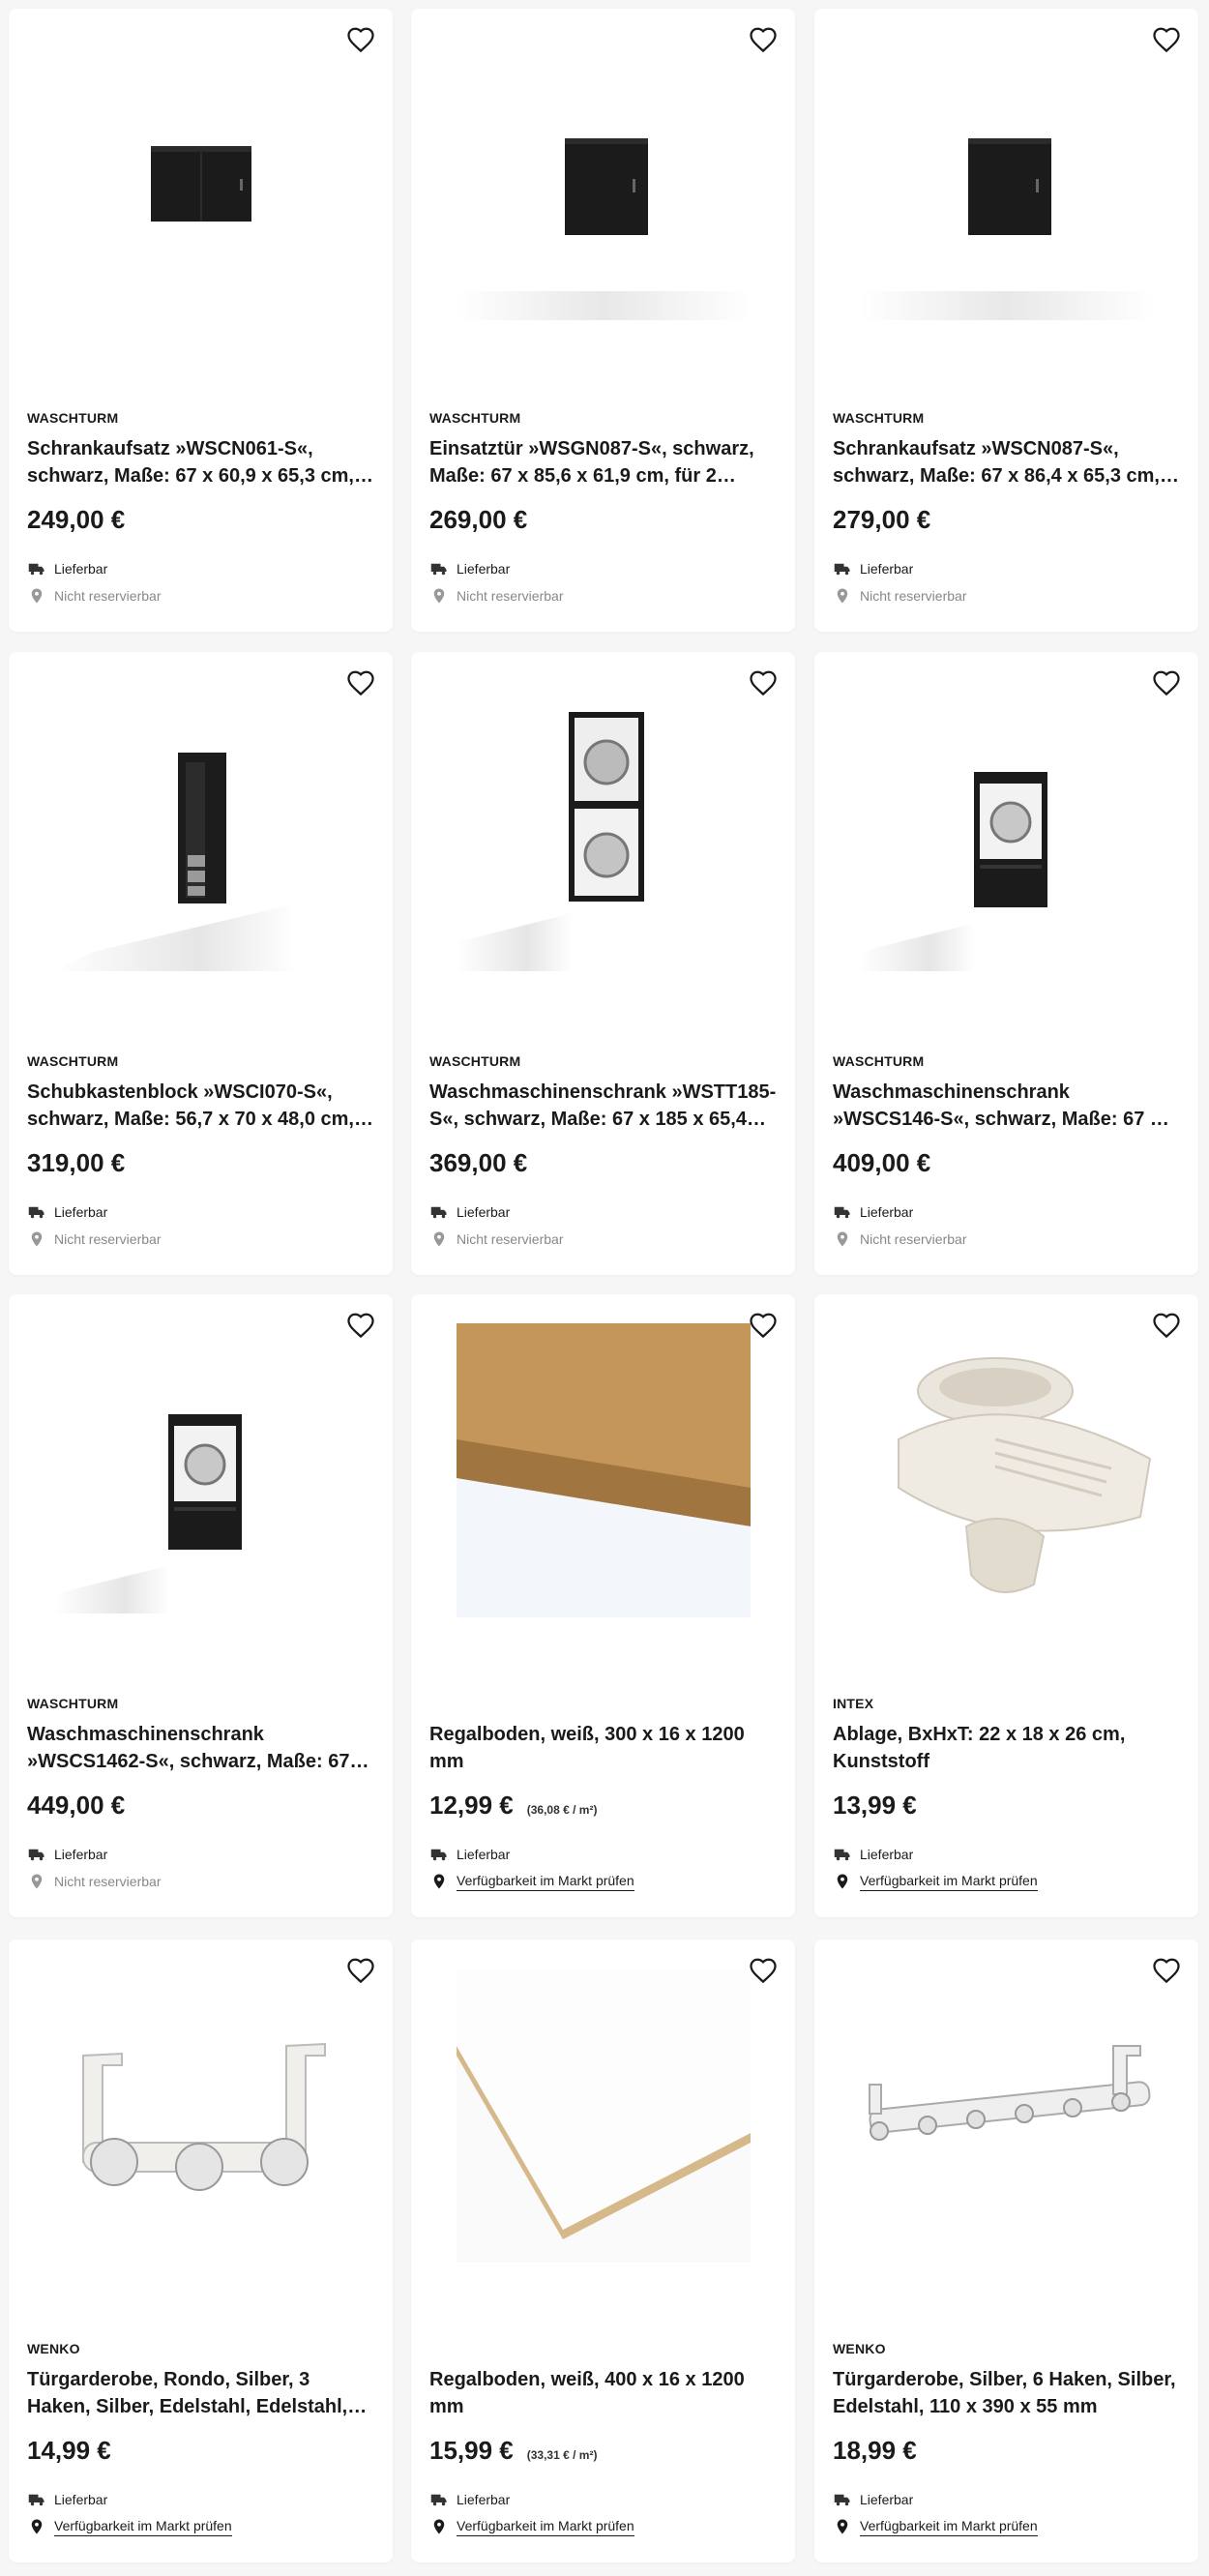 Image resolution: width=1209 pixels, height=2576 pixels. I want to click on product-title: Regalboden, weiß, 400 x 16 x 1200 mm, so click(603, 2393).